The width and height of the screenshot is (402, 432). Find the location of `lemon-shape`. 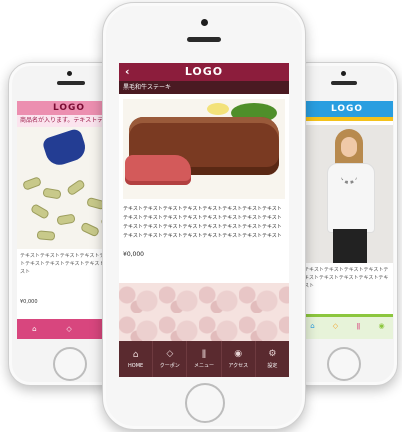

lemon-shape is located at coordinates (218, 109).